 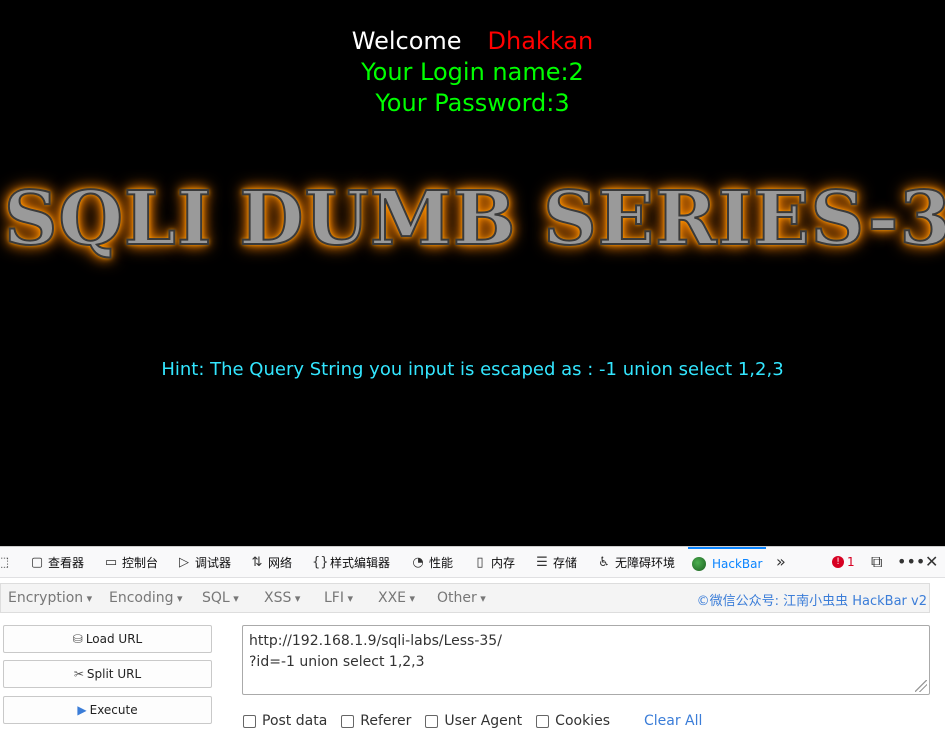 I want to click on tab-debugger: ▷ 调试器, so click(x=204, y=562).